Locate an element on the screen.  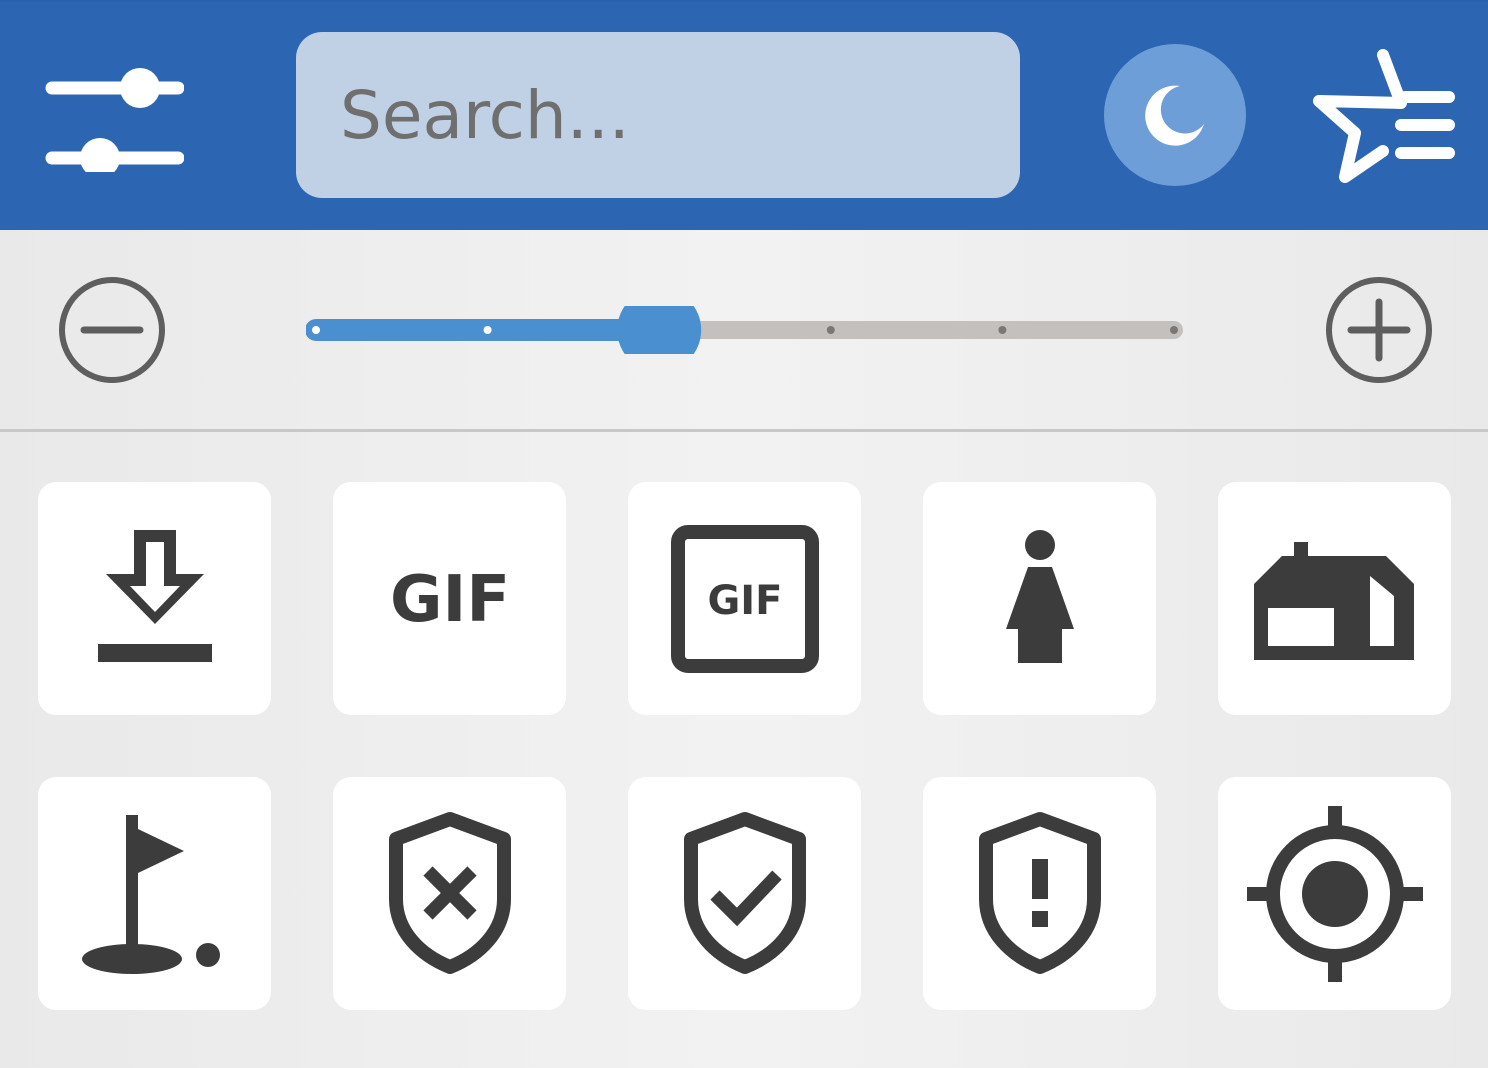
shield-alert-icon is located at coordinates (1039, 892).